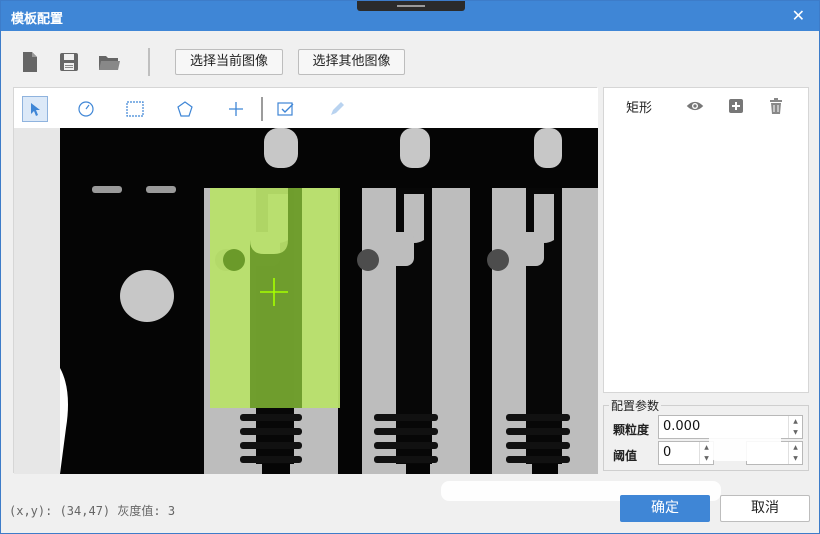 The height and width of the screenshot is (534, 820). What do you see at coordinates (745, 444) in the screenshot?
I see `obscured-area` at bounding box center [745, 444].